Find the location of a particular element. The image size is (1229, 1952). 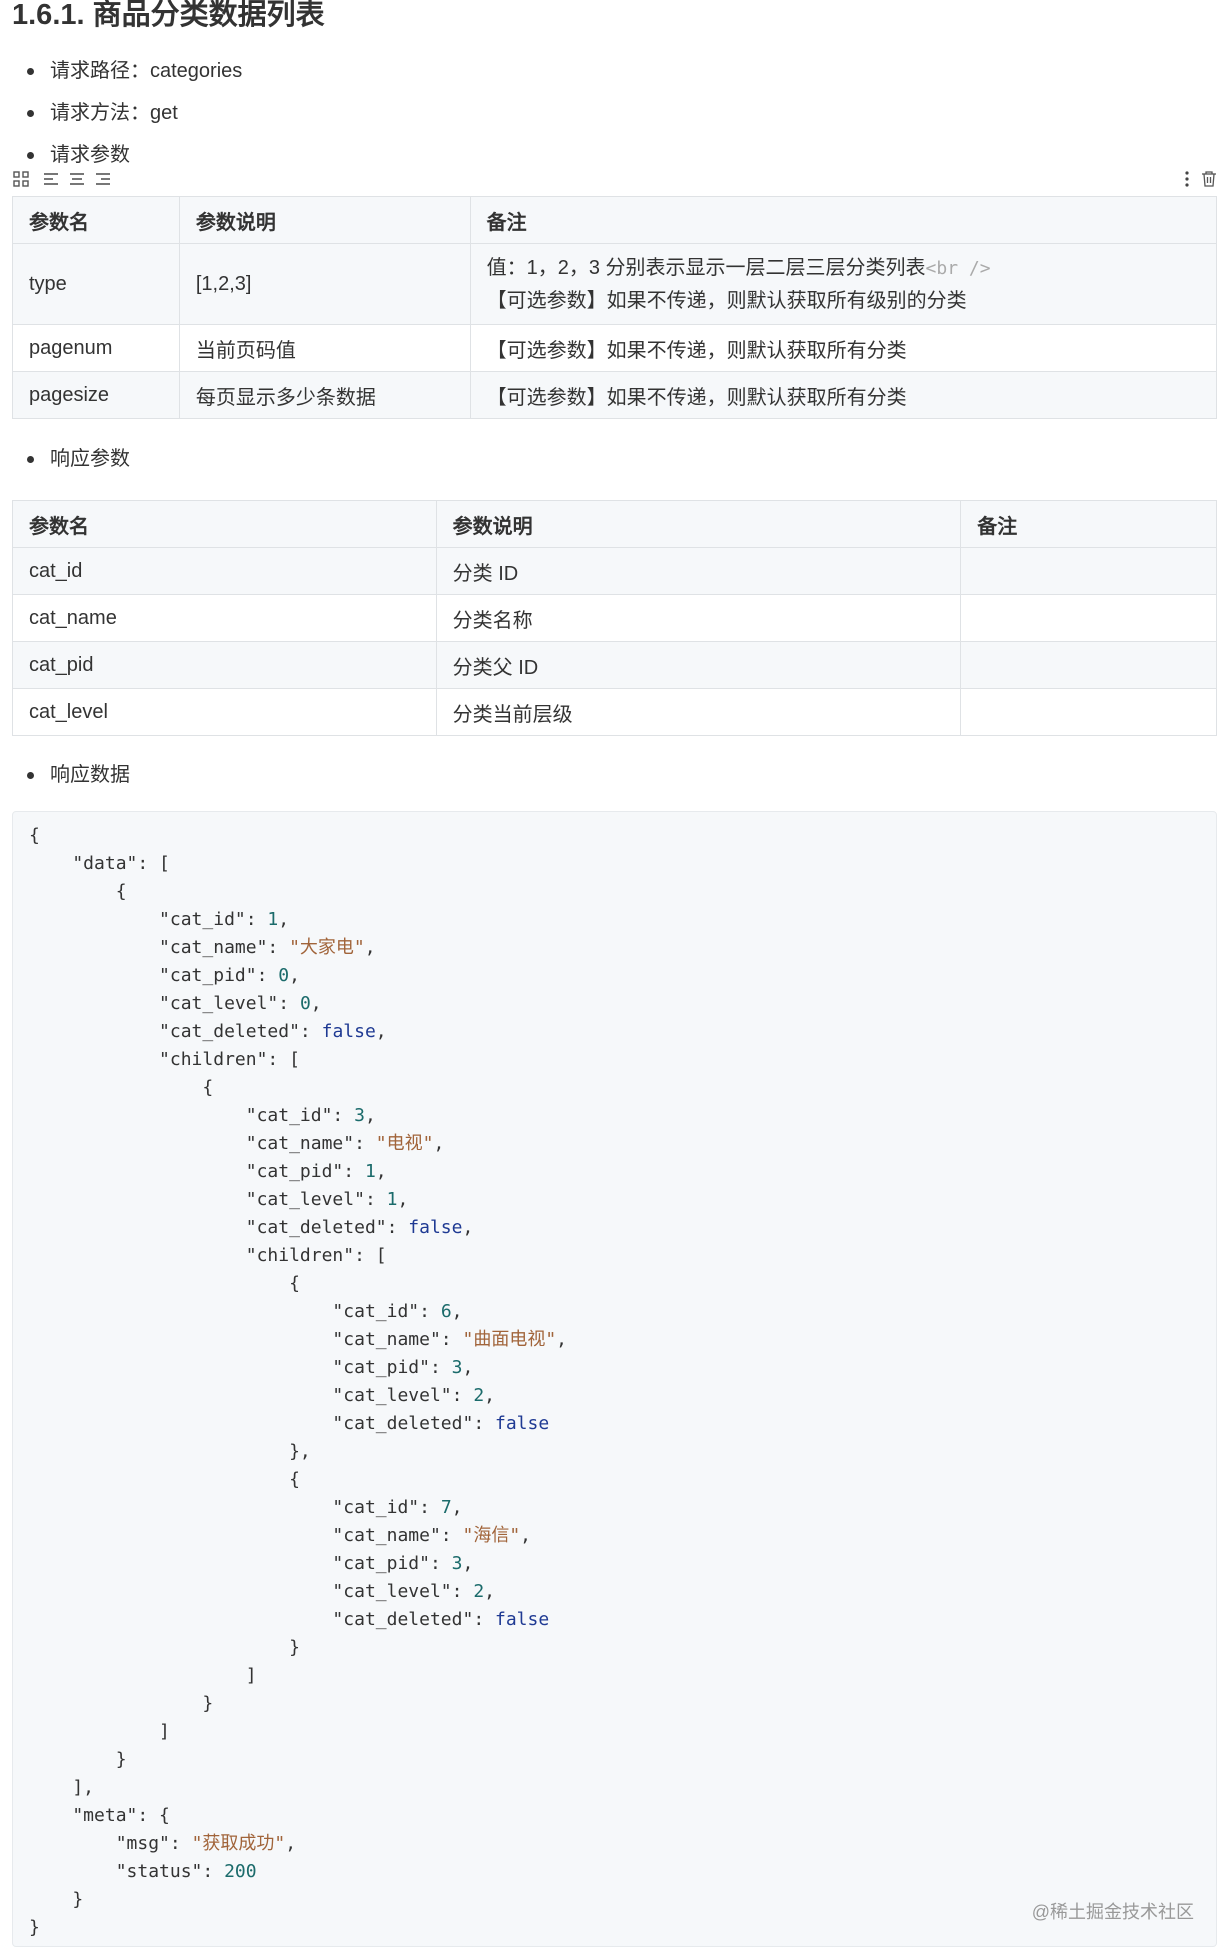

param-name-cell: pagenum is located at coordinates (96, 348).